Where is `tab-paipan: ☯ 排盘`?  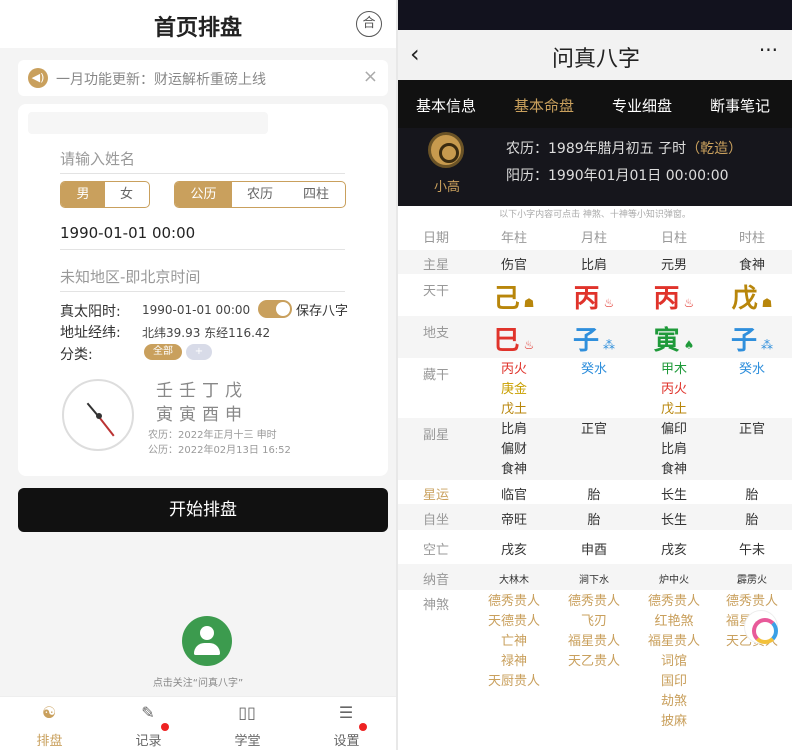
tab-paipan: ☯ 排盘 is located at coordinates (49, 723).